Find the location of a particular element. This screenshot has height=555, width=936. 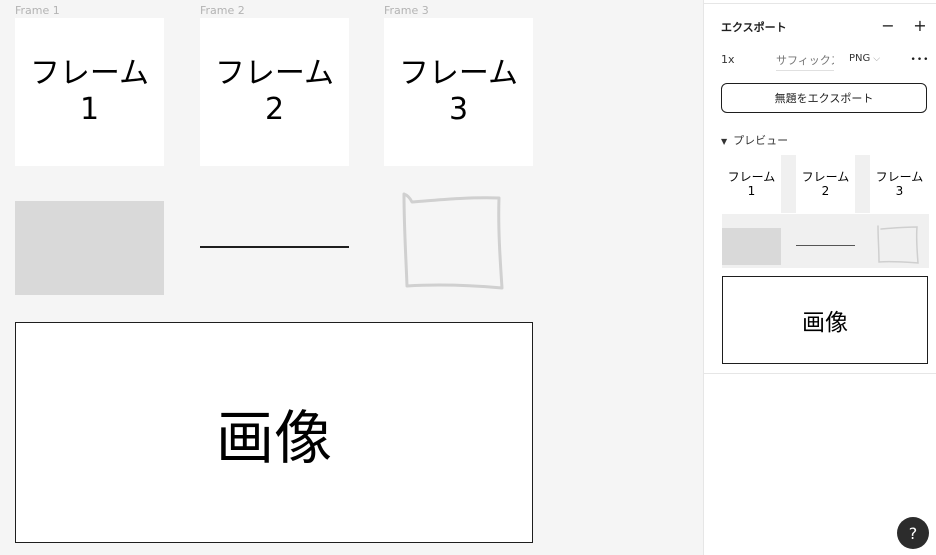

preview-thumb-frame-2: フレーム 2 is located at coordinates (825, 184).